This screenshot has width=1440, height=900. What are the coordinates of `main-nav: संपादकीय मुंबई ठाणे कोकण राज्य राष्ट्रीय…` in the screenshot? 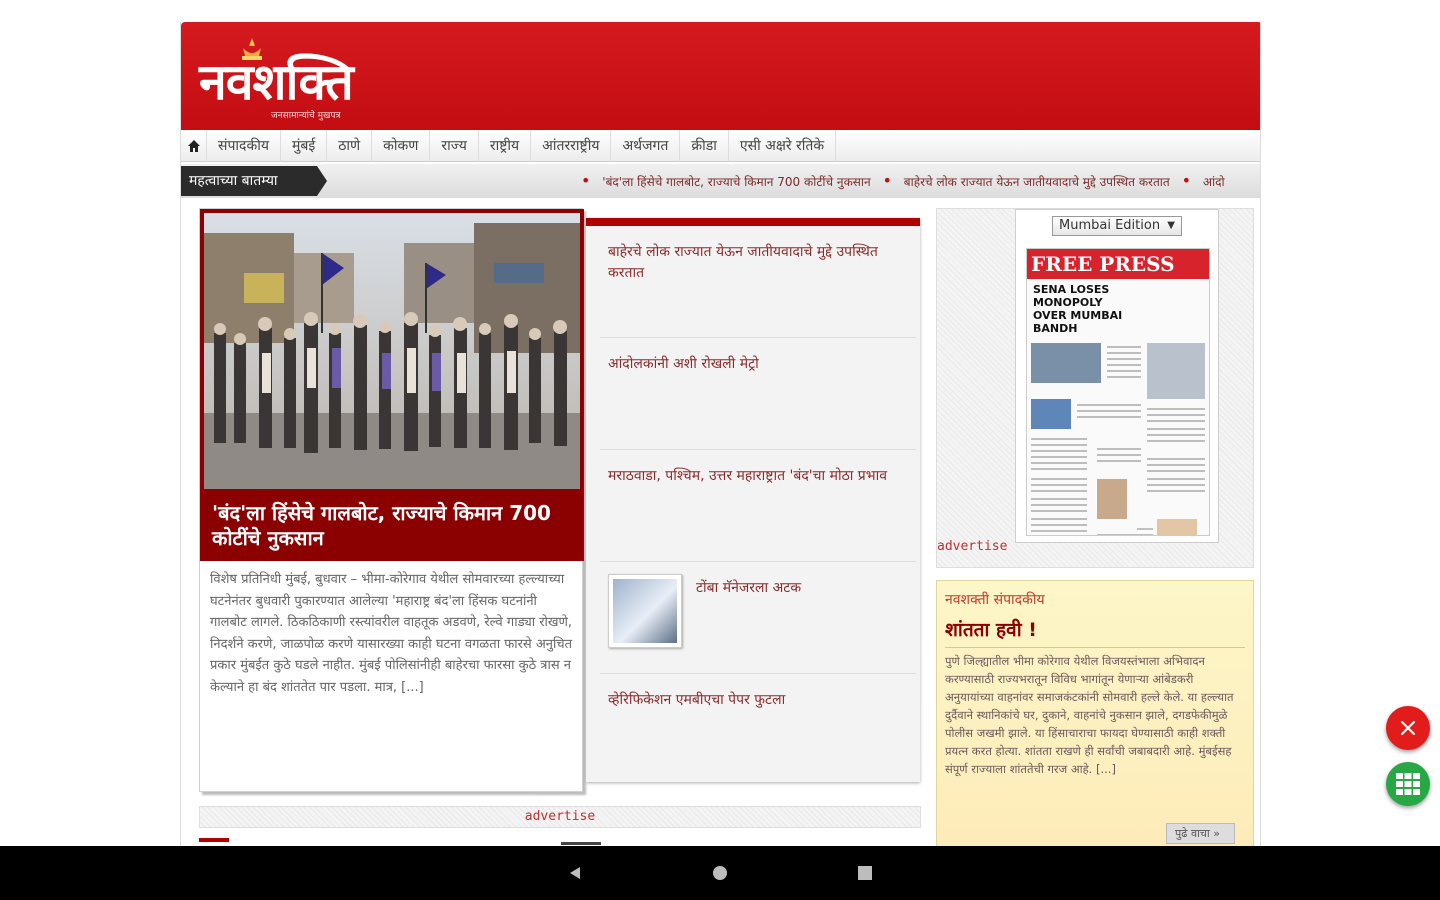 It's located at (720, 145).